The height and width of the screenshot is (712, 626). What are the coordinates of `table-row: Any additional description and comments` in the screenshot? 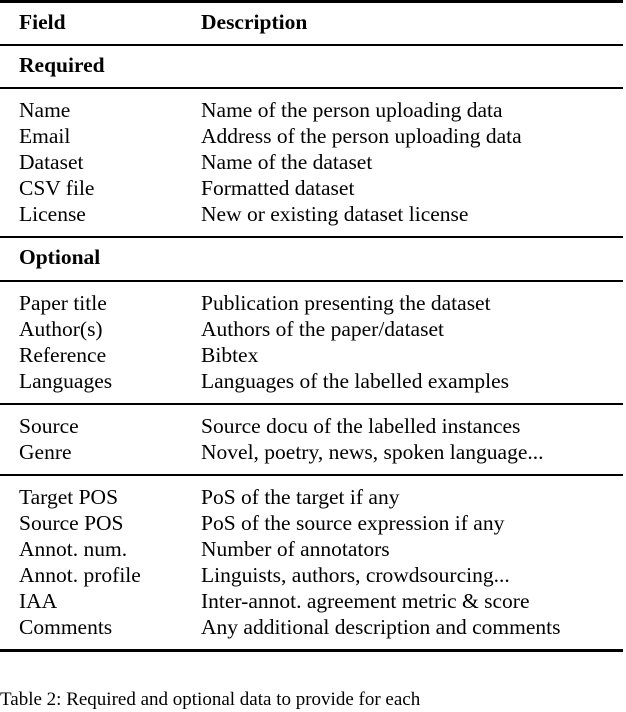 It's located at (381, 626).